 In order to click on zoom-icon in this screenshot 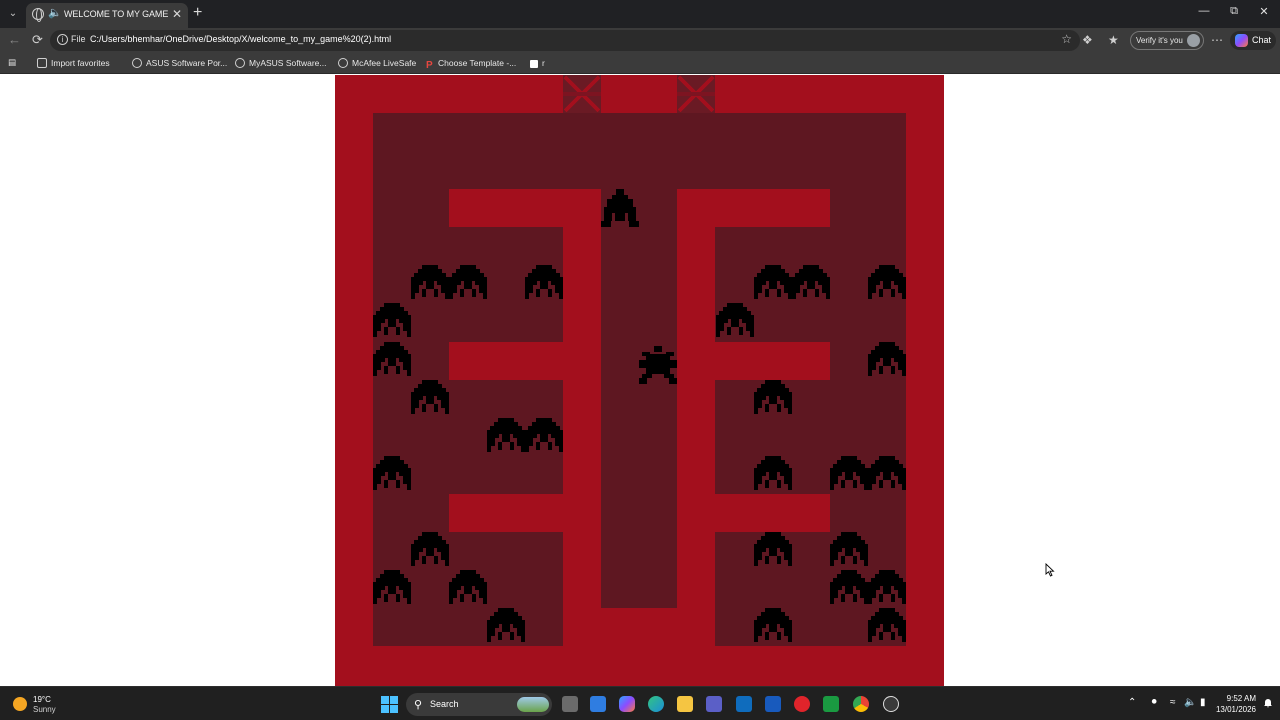, I will do `click(744, 704)`.